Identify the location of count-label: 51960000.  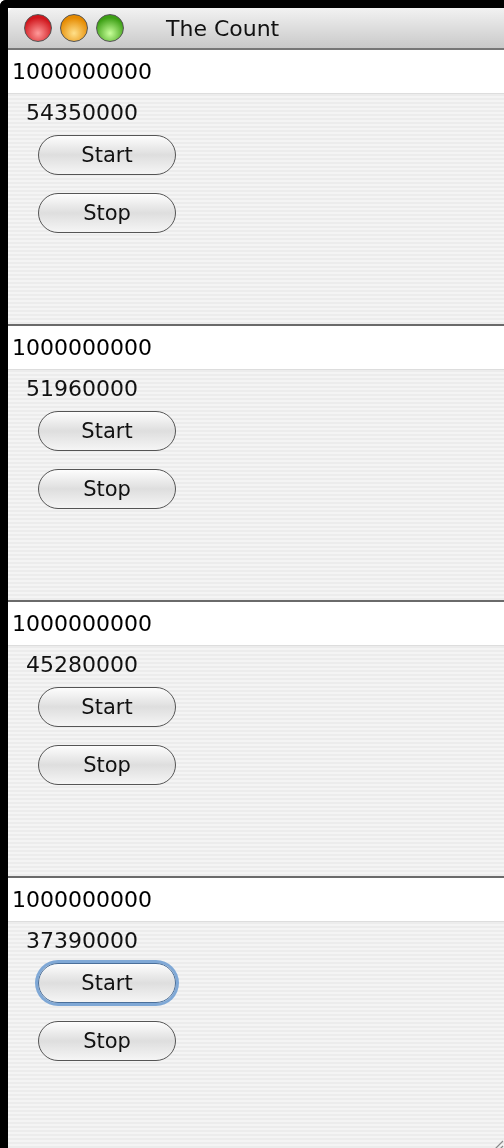
(82, 388).